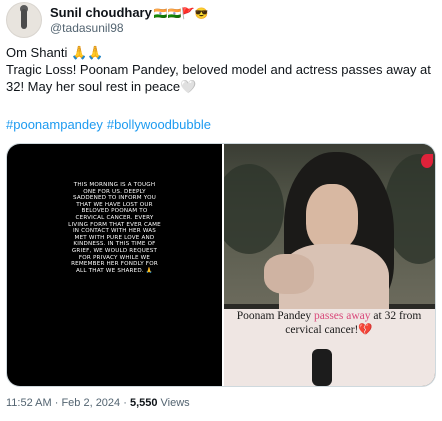 The width and height of the screenshot is (442, 421). I want to click on avatar, so click(24, 20).